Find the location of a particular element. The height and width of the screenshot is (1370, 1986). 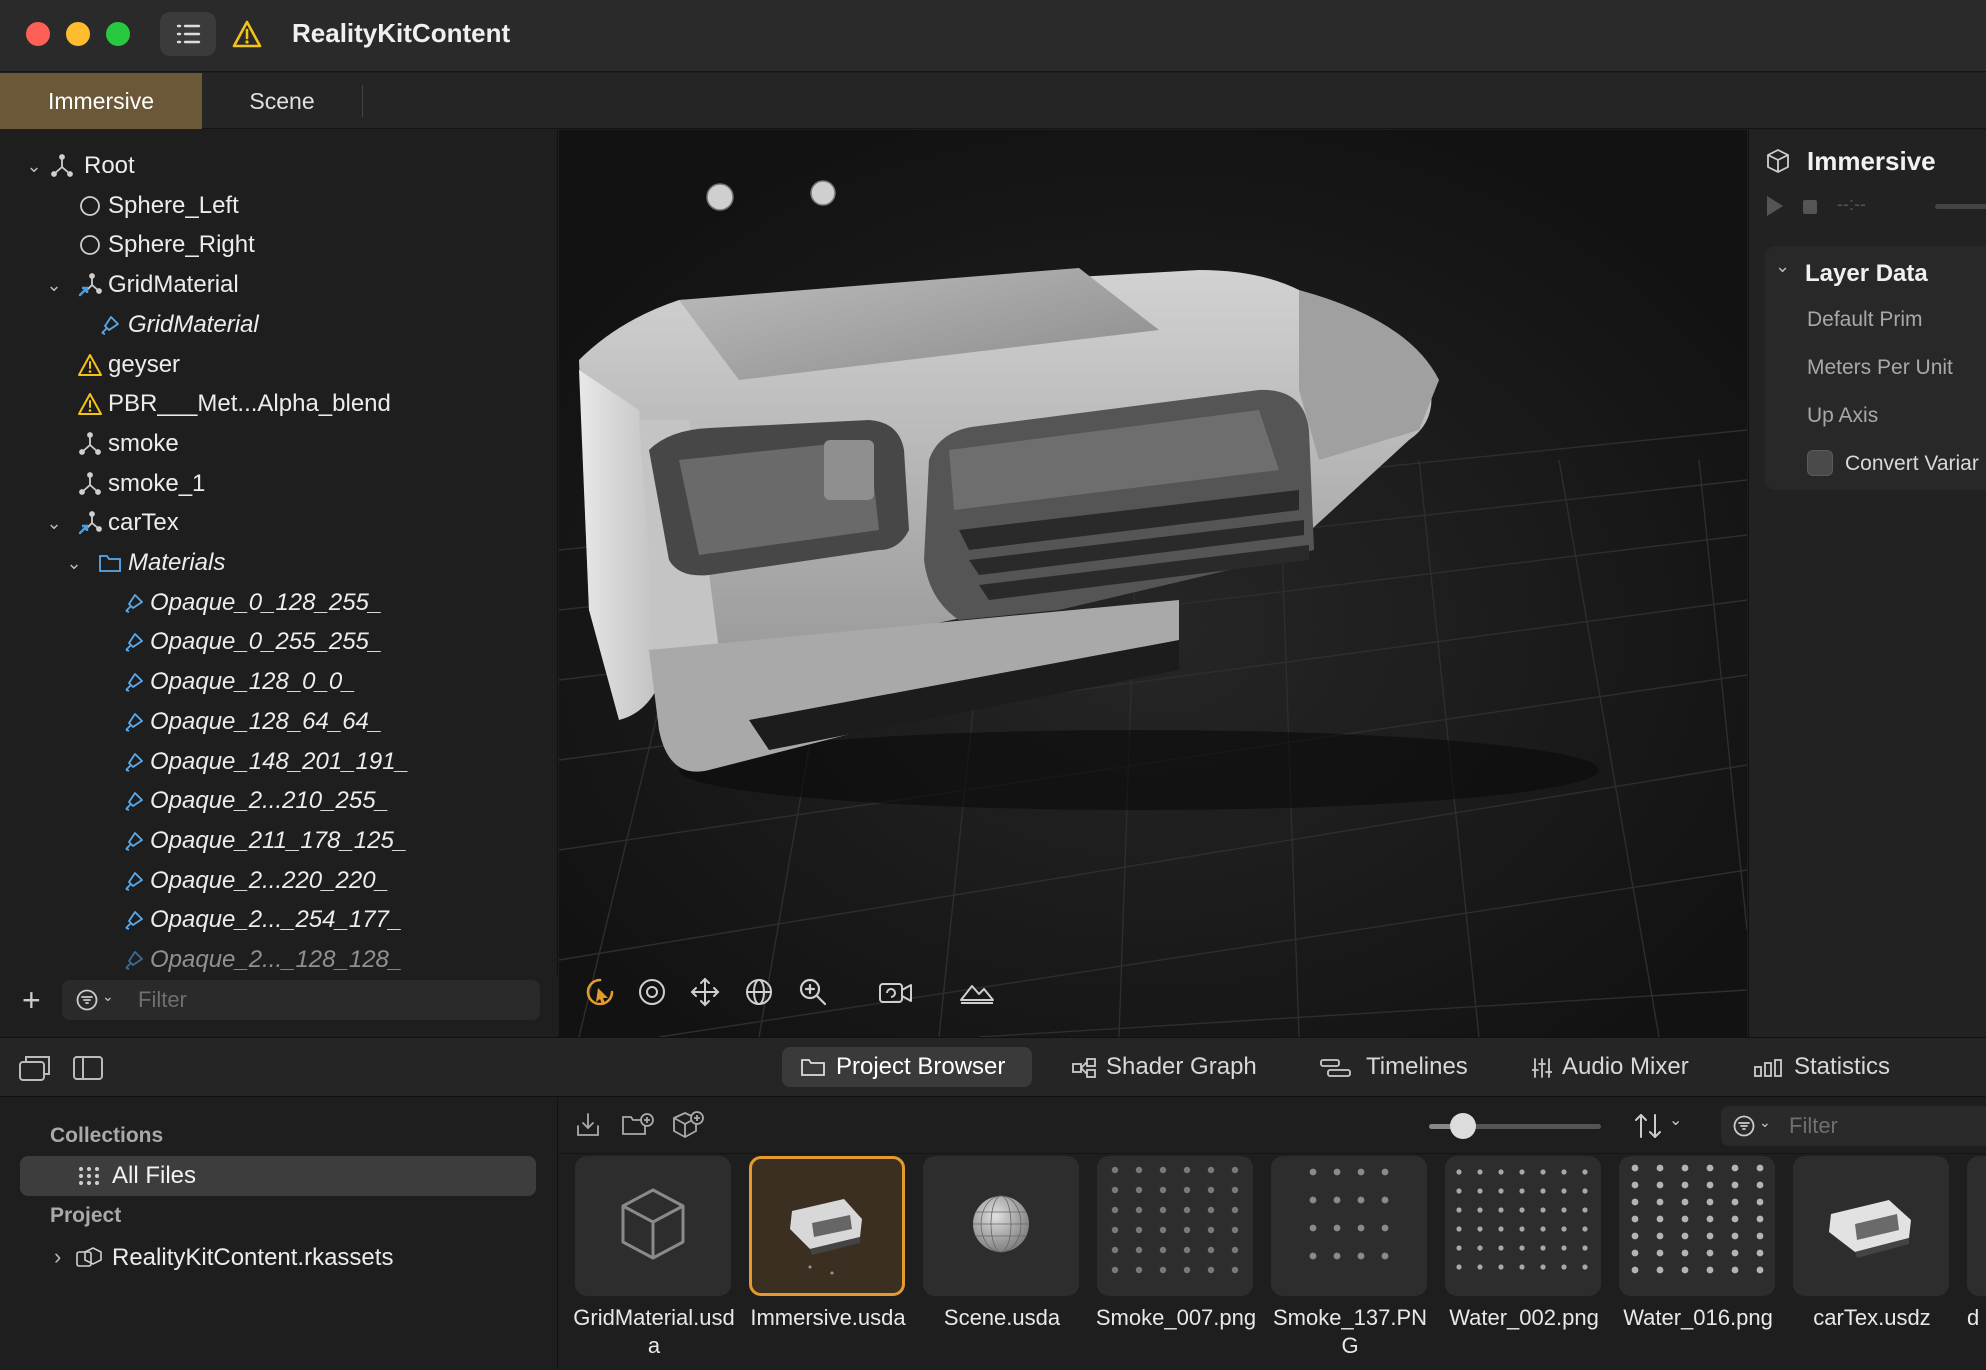

asset-tile: GridMaterial.usda is located at coordinates (654, 1263).